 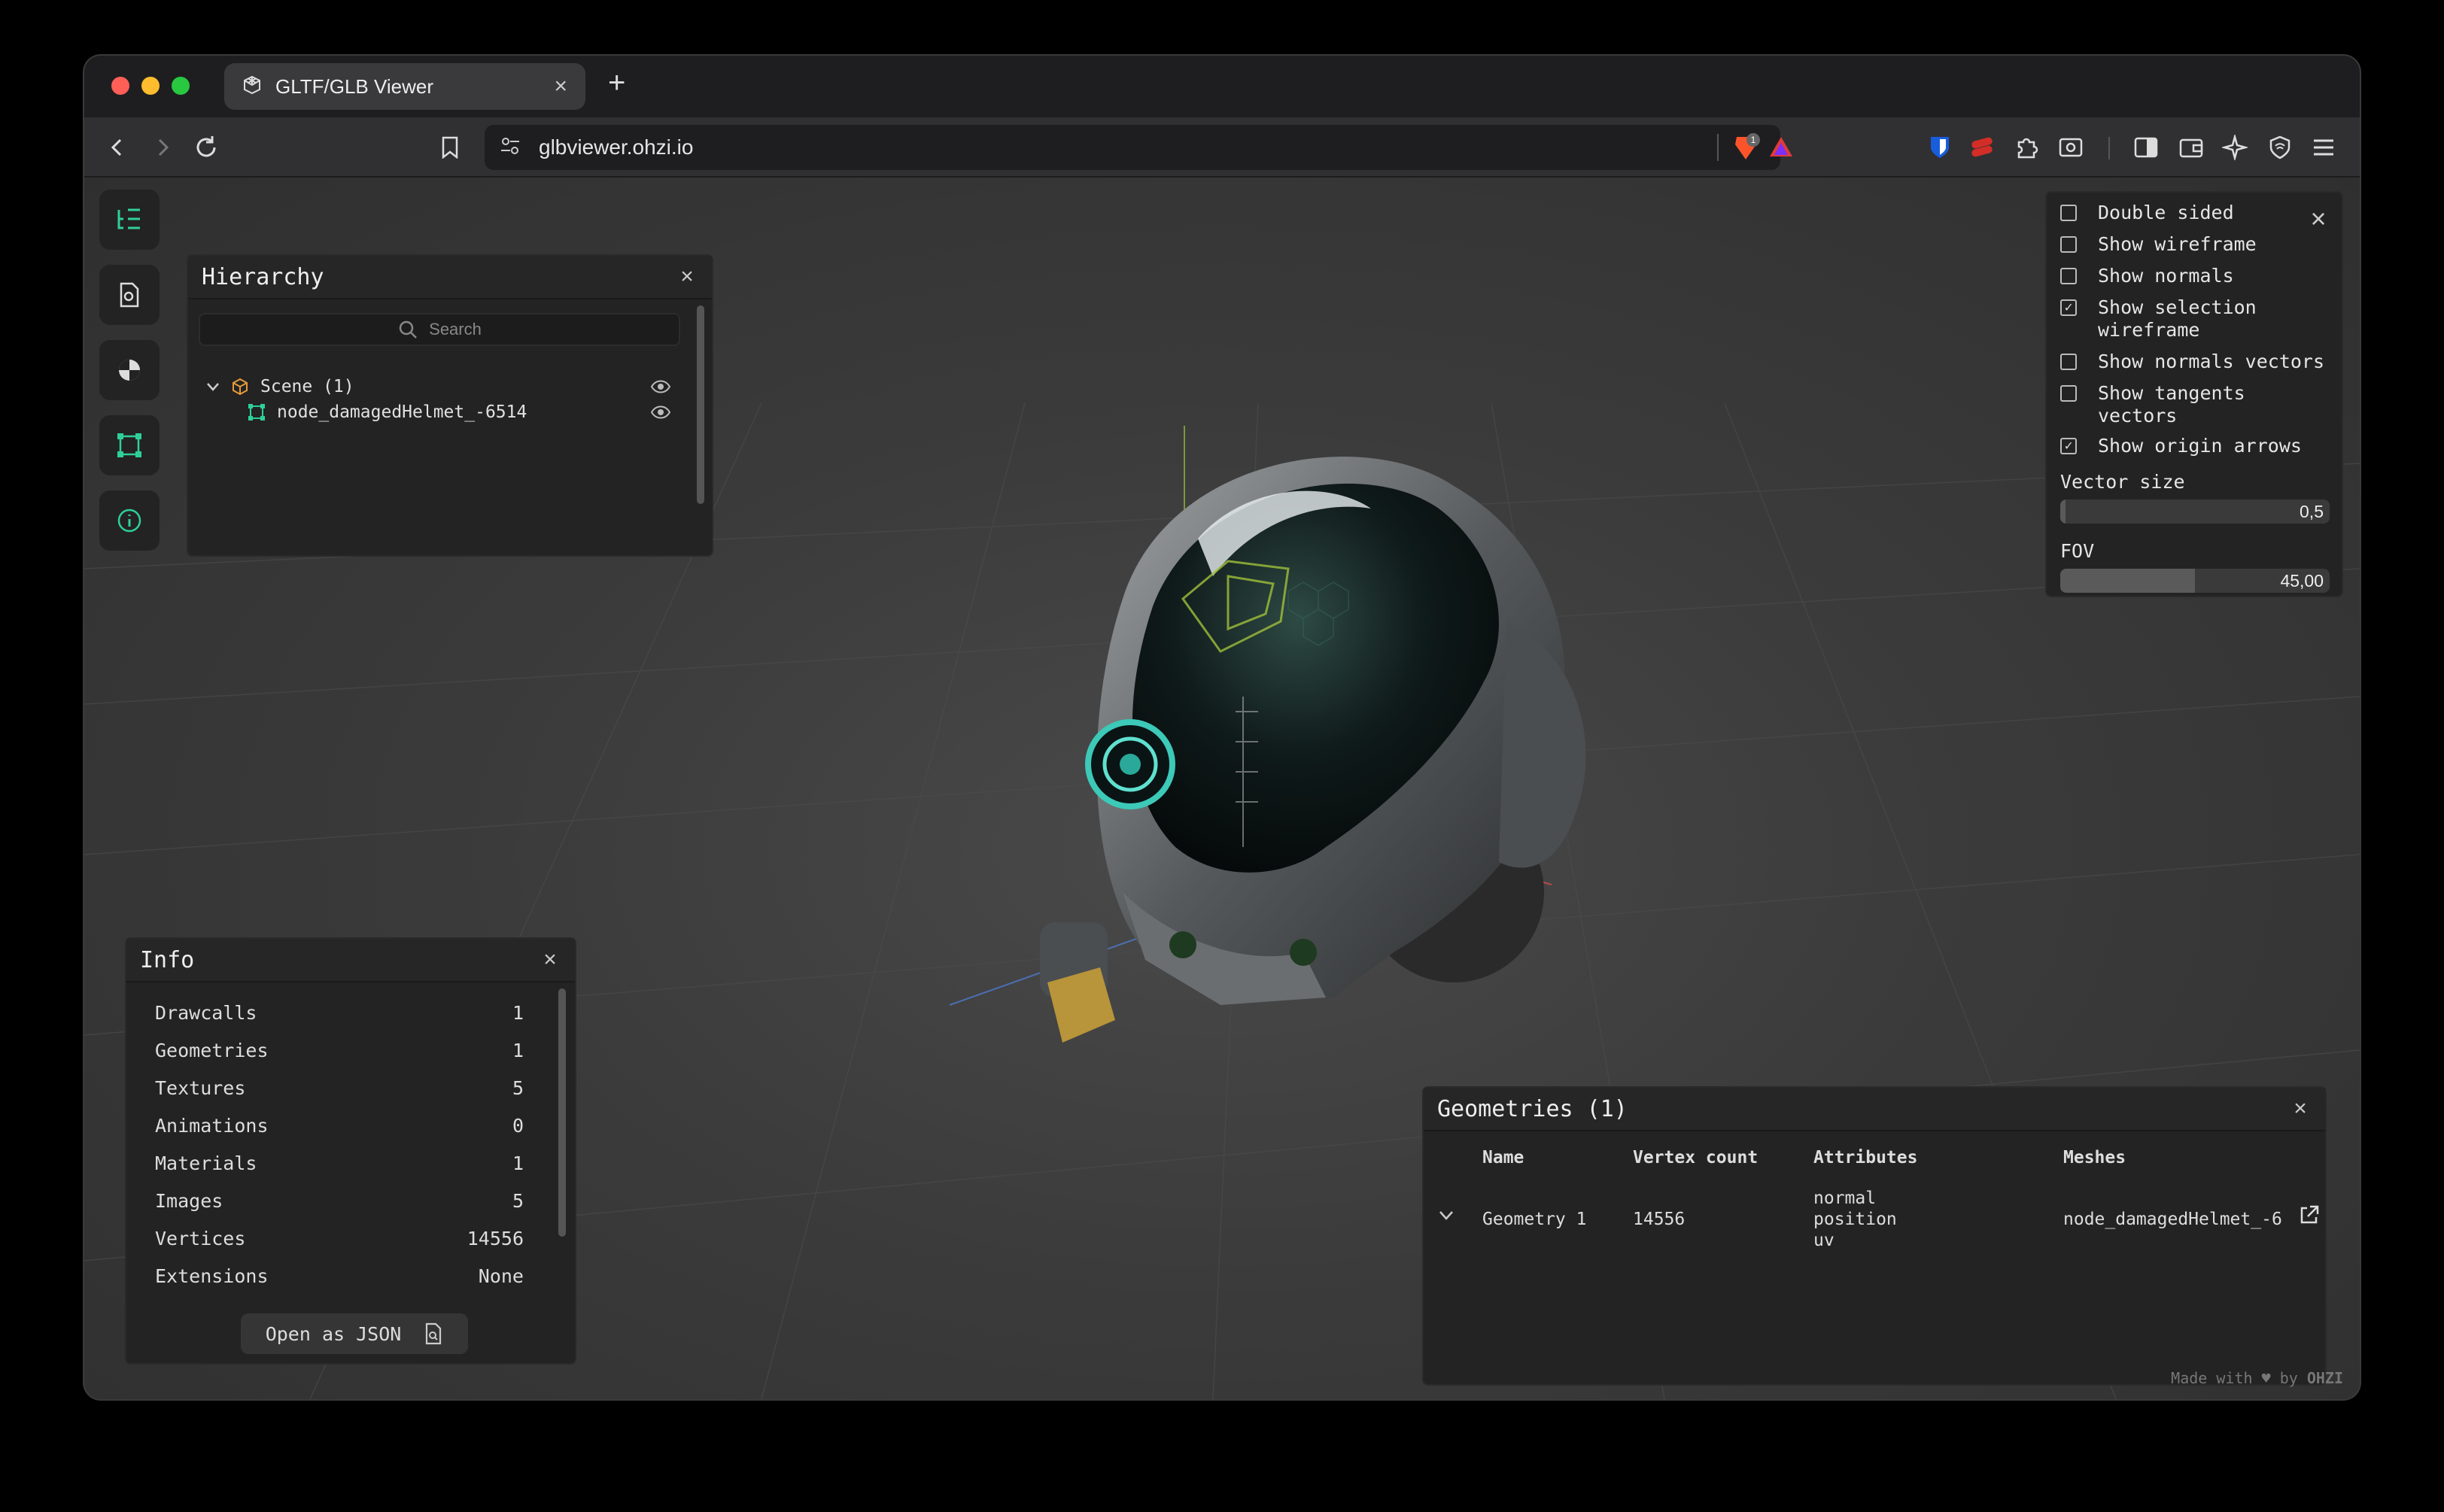 What do you see at coordinates (2028, 147) in the screenshot?
I see `extensions-puzzle-icon` at bounding box center [2028, 147].